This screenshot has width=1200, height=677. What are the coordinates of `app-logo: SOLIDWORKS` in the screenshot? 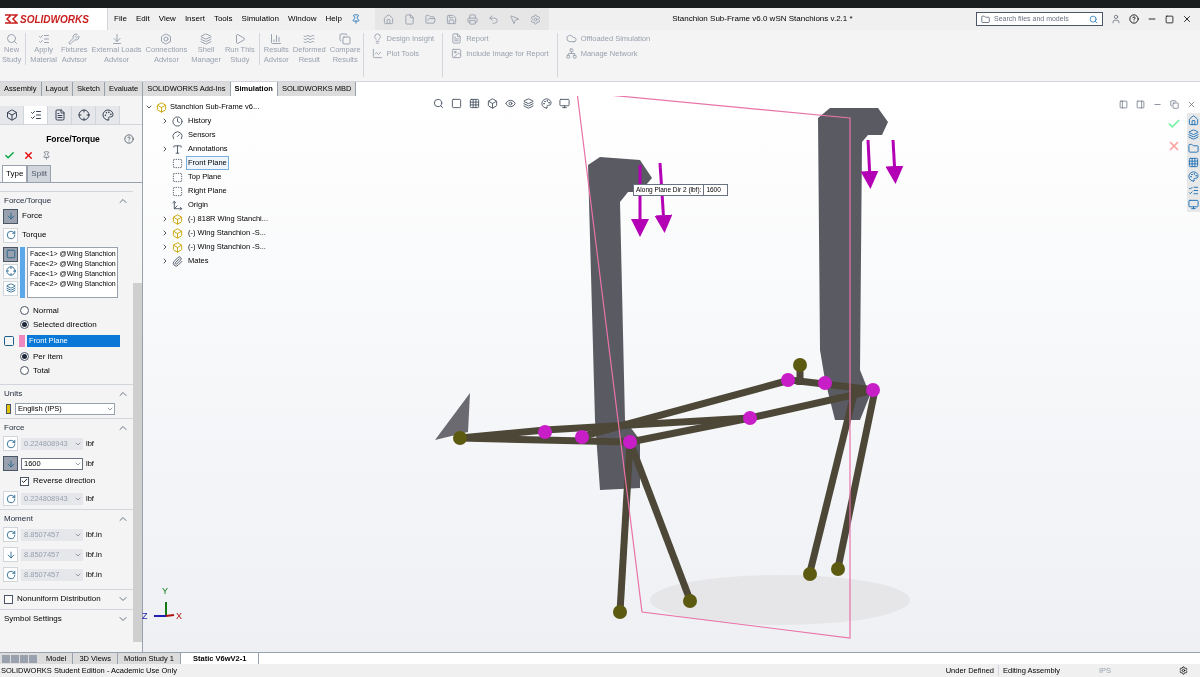 It's located at (54, 19).